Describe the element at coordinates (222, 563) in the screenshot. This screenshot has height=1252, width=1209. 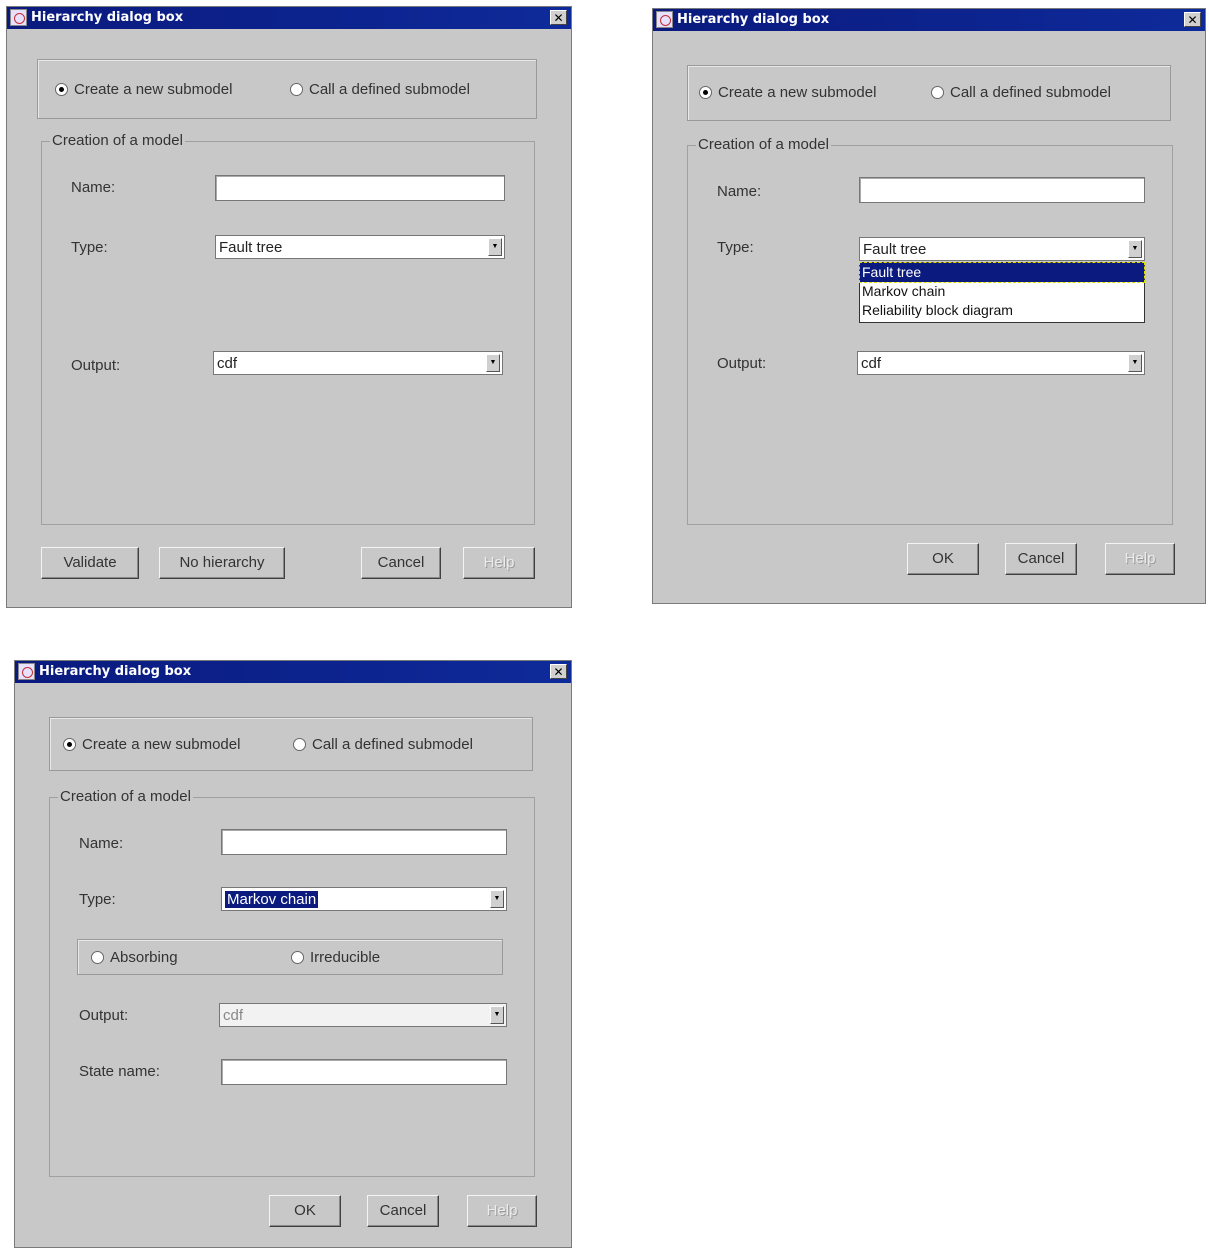
I see `no-hierarchy-button: No hierarchy` at that location.